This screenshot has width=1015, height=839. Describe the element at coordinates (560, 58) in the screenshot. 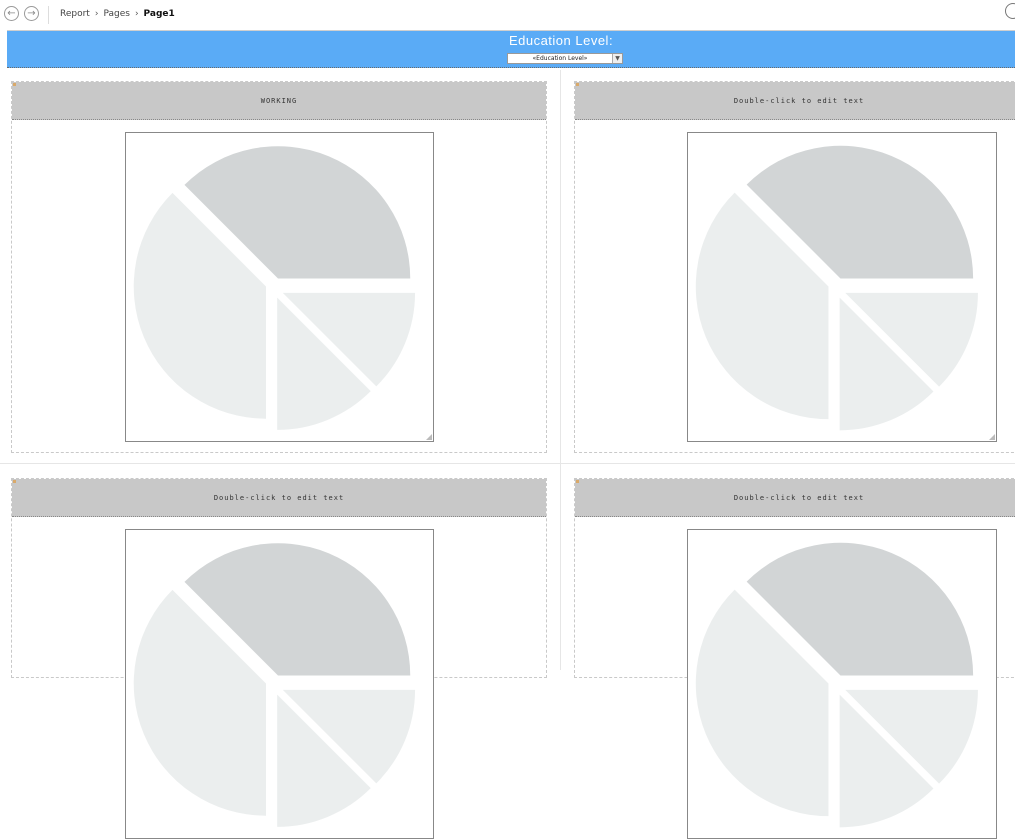

I see `education-level-select-value: «Education Level»` at that location.